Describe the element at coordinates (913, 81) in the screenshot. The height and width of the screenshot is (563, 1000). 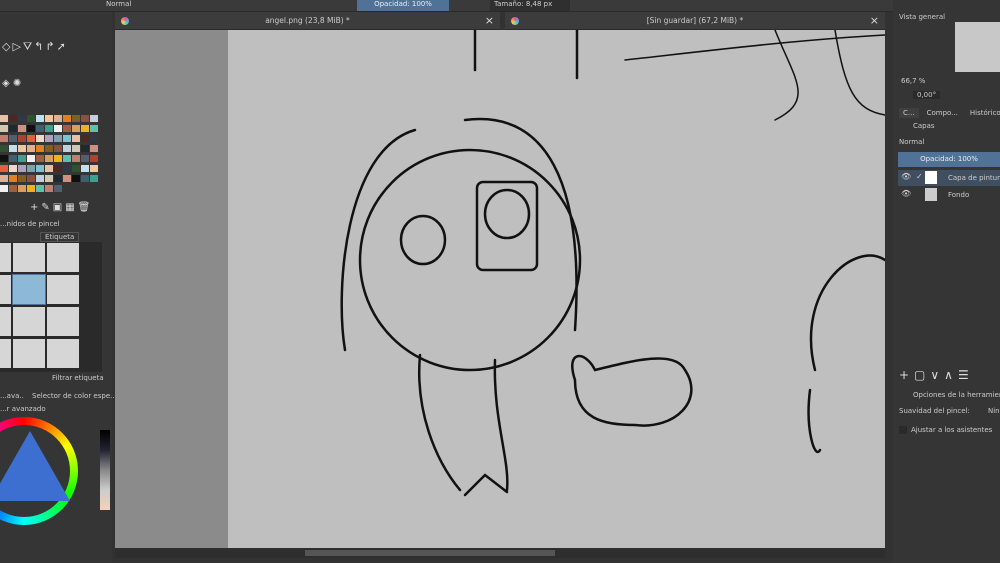
I see `zoom-level: 66,7 %` at that location.